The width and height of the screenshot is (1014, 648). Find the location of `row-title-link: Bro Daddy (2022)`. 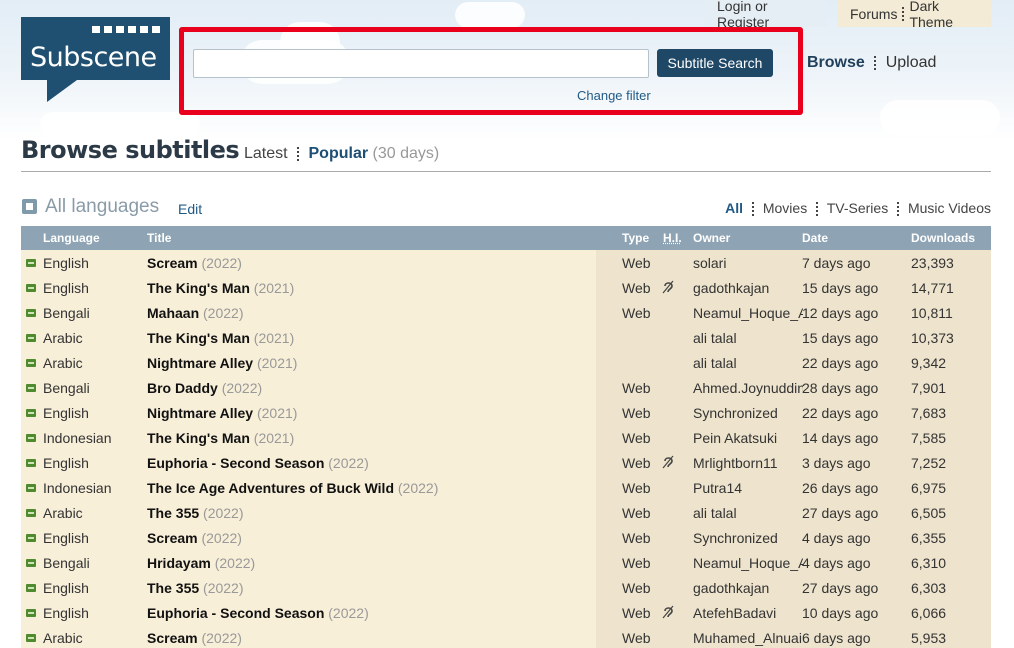

row-title-link: Bro Daddy (2022) is located at coordinates (204, 388).